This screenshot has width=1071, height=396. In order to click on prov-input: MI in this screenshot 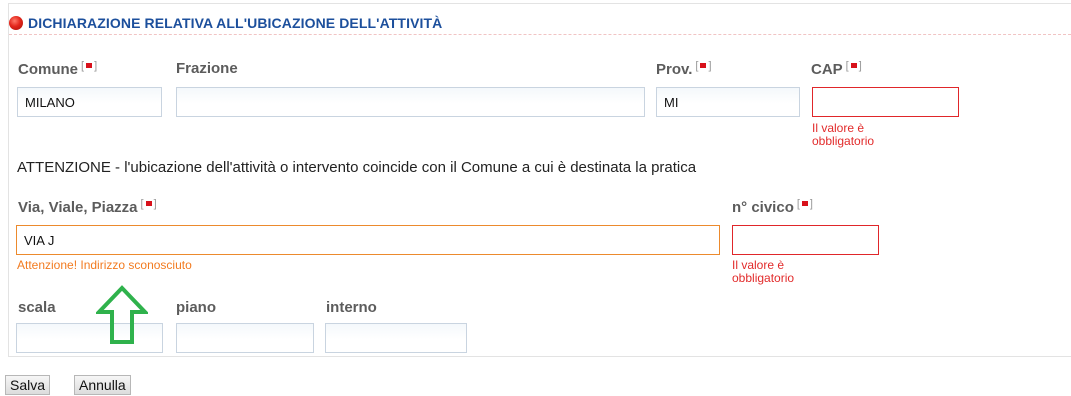, I will do `click(728, 102)`.